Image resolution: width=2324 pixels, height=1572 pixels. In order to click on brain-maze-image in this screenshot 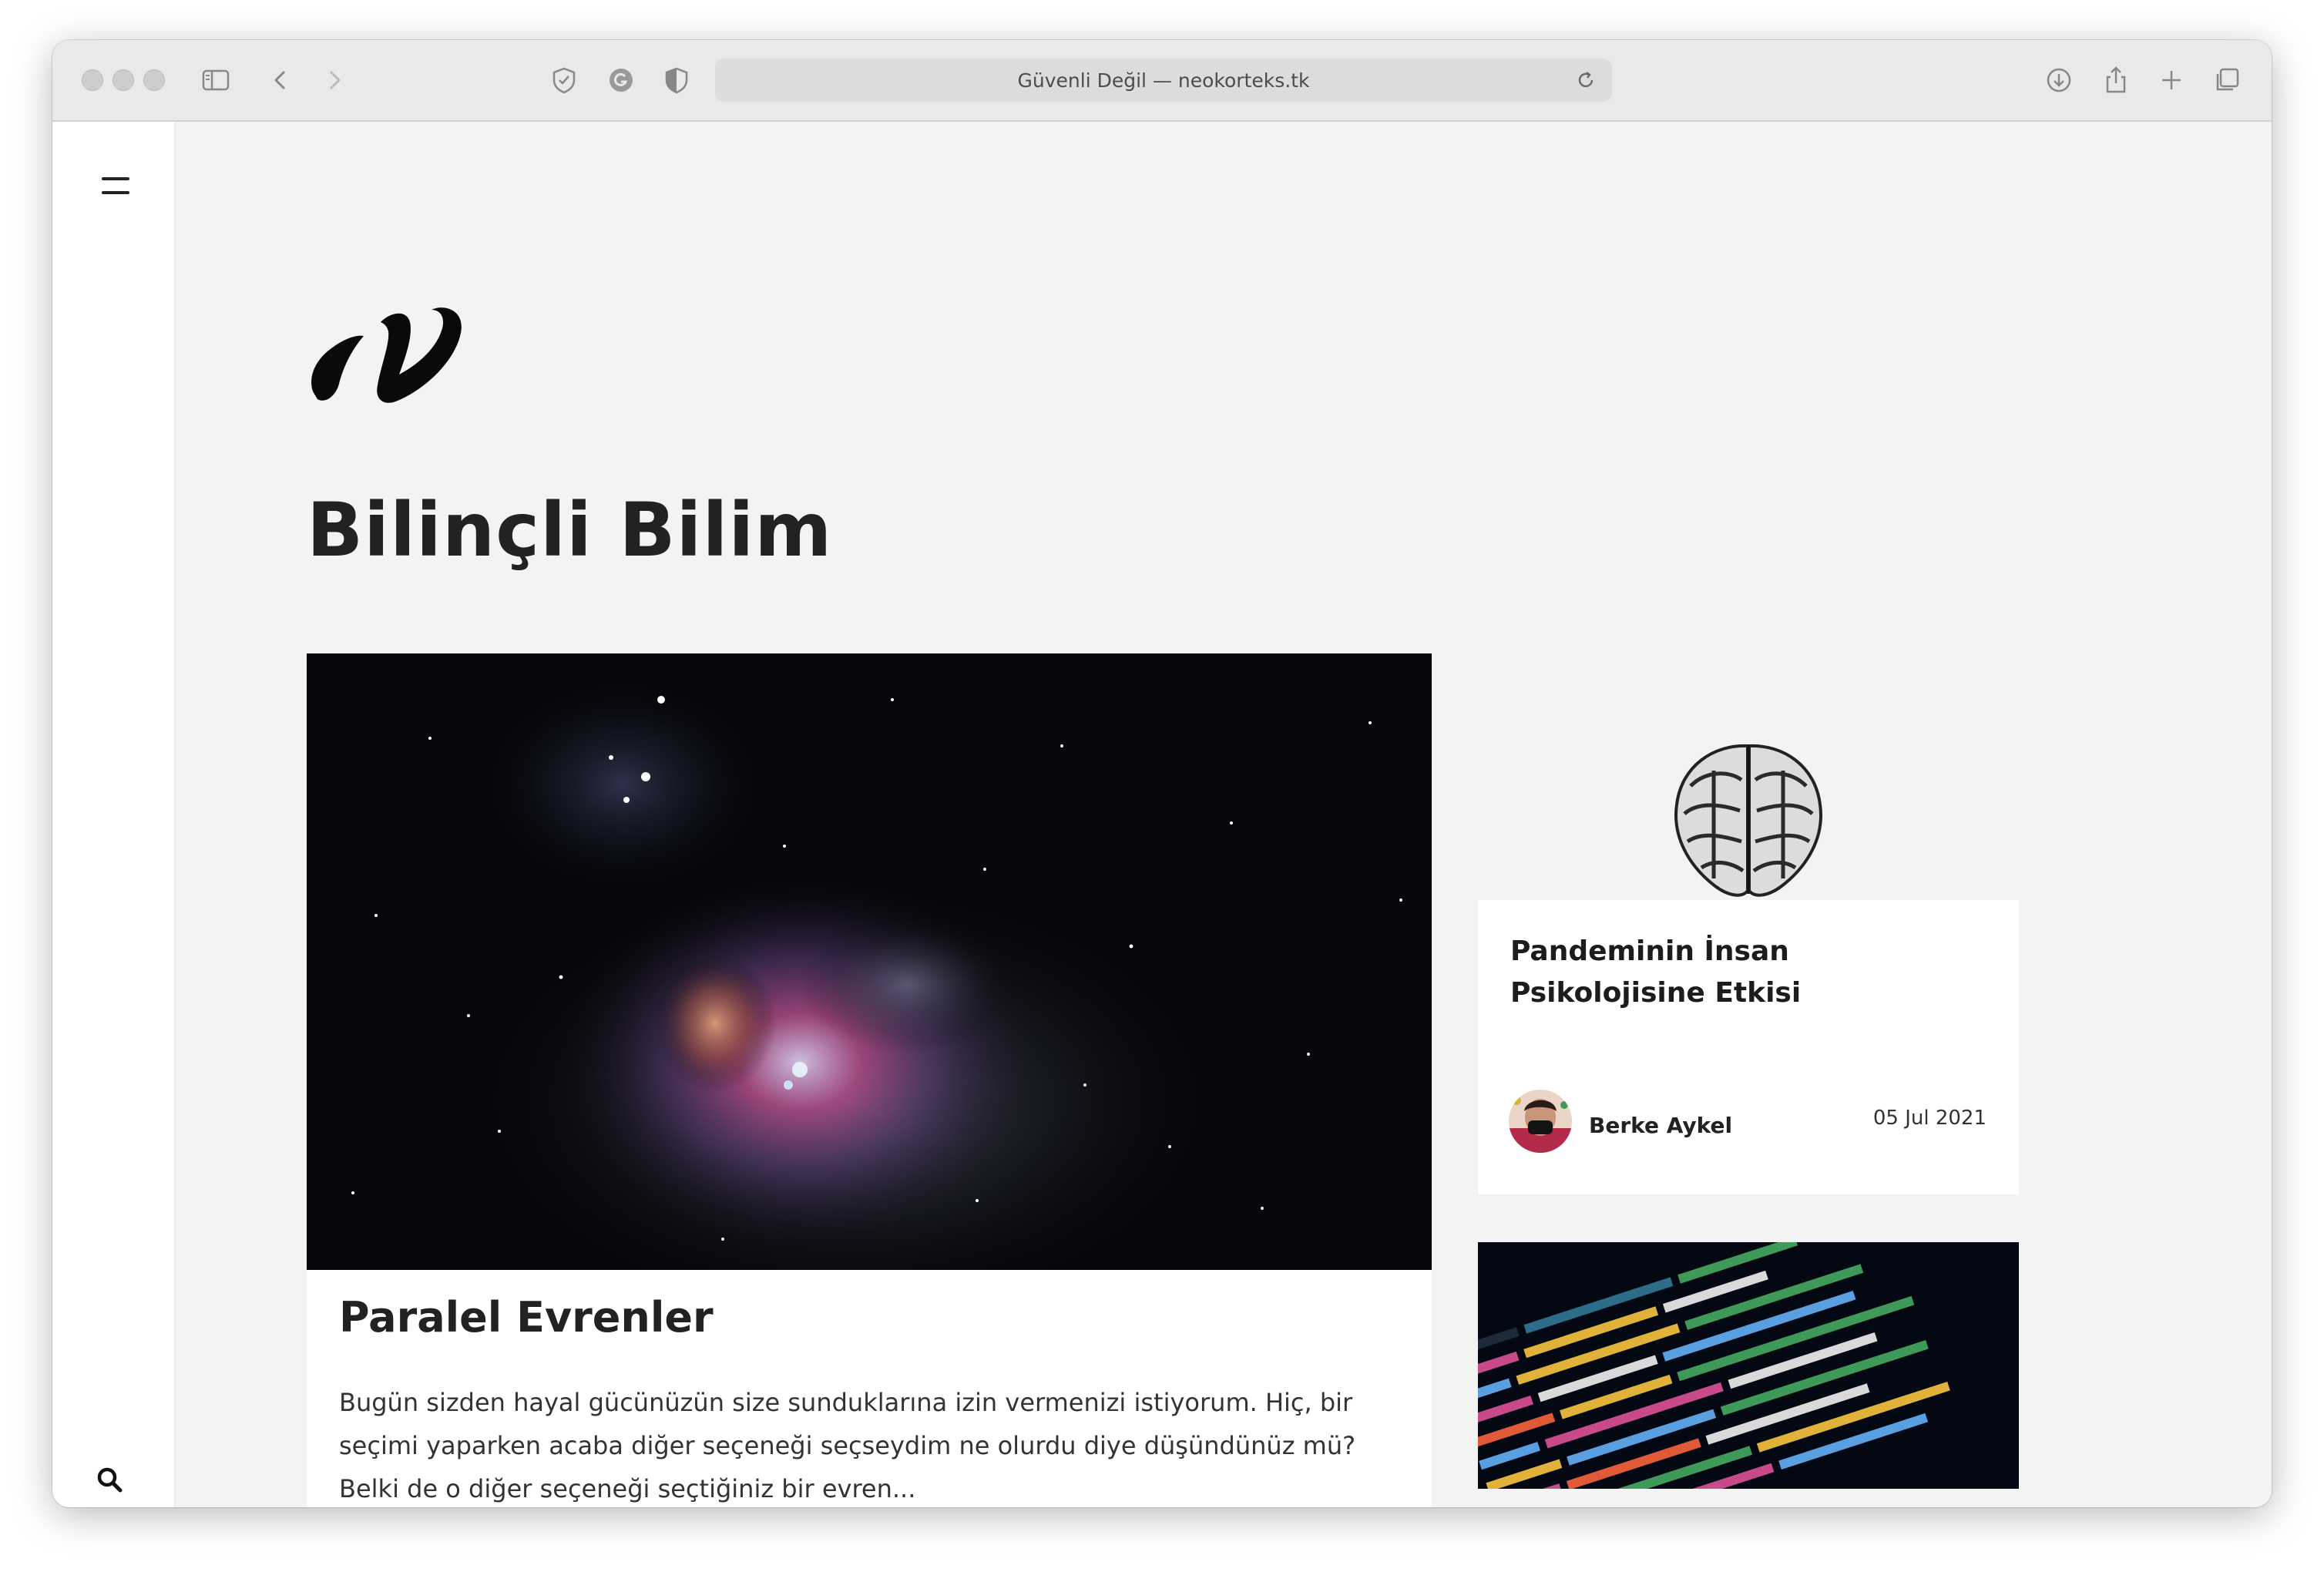, I will do `click(1748, 821)`.